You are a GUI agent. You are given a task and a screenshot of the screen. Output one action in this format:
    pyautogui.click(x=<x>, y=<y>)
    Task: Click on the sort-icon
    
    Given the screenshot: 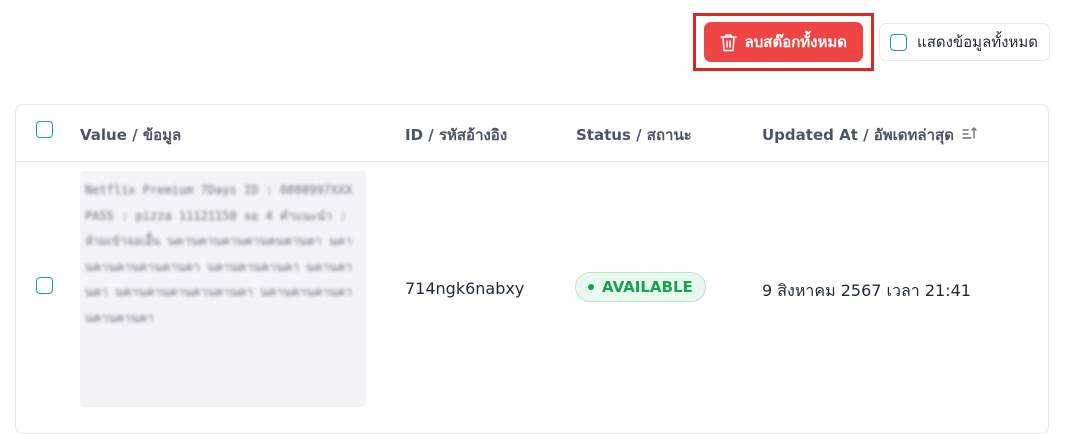 What is the action you would take?
    pyautogui.click(x=970, y=135)
    